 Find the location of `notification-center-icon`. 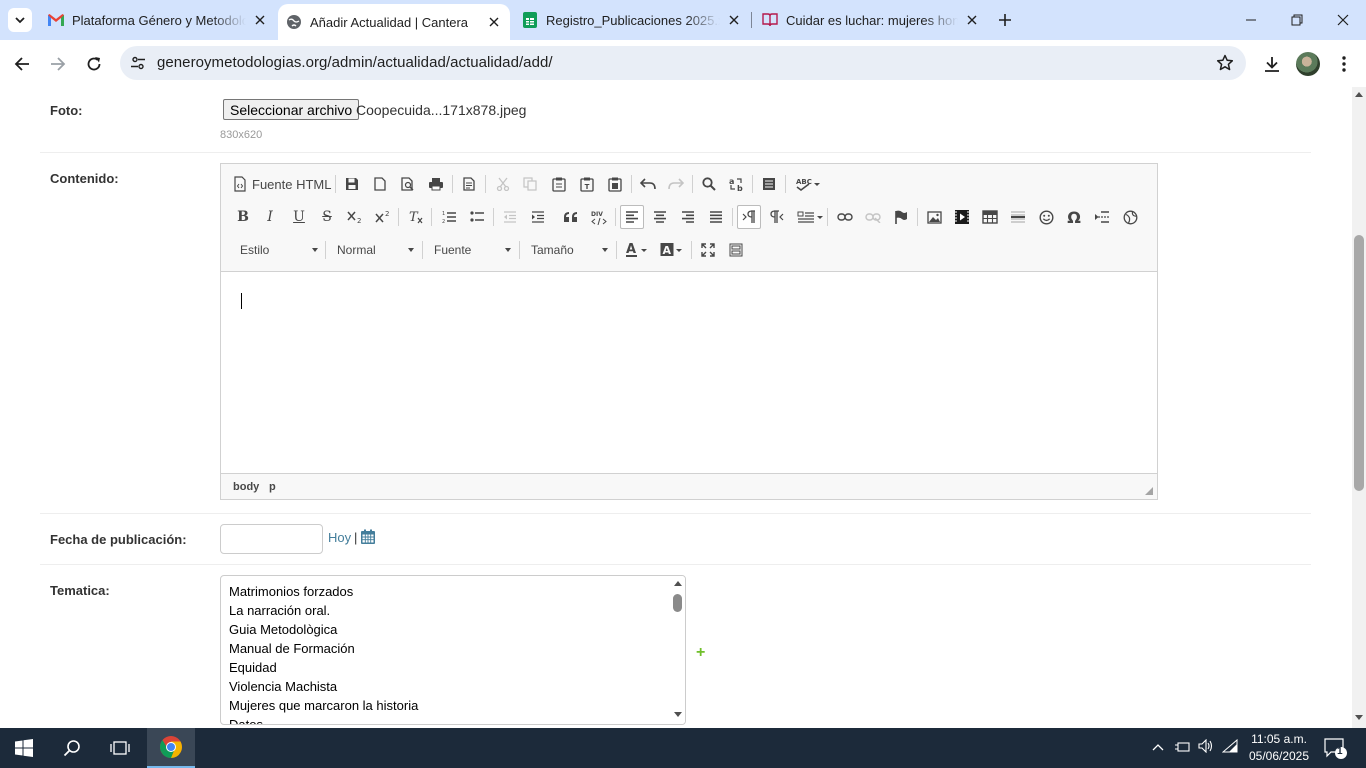

notification-center-icon is located at coordinates (1336, 750).